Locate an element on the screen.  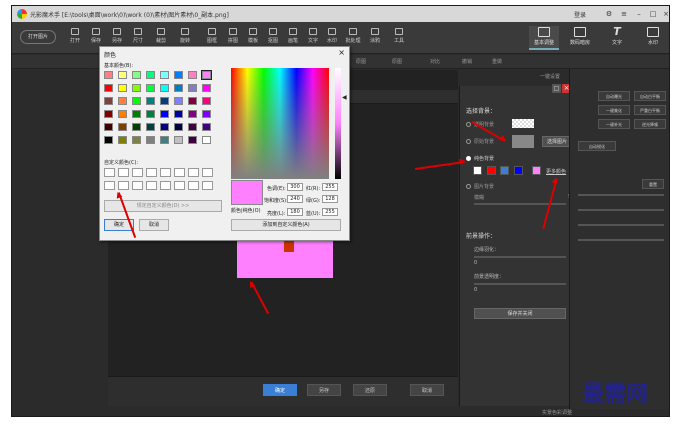
save-as-button: 另存 is located at coordinates (324, 390).